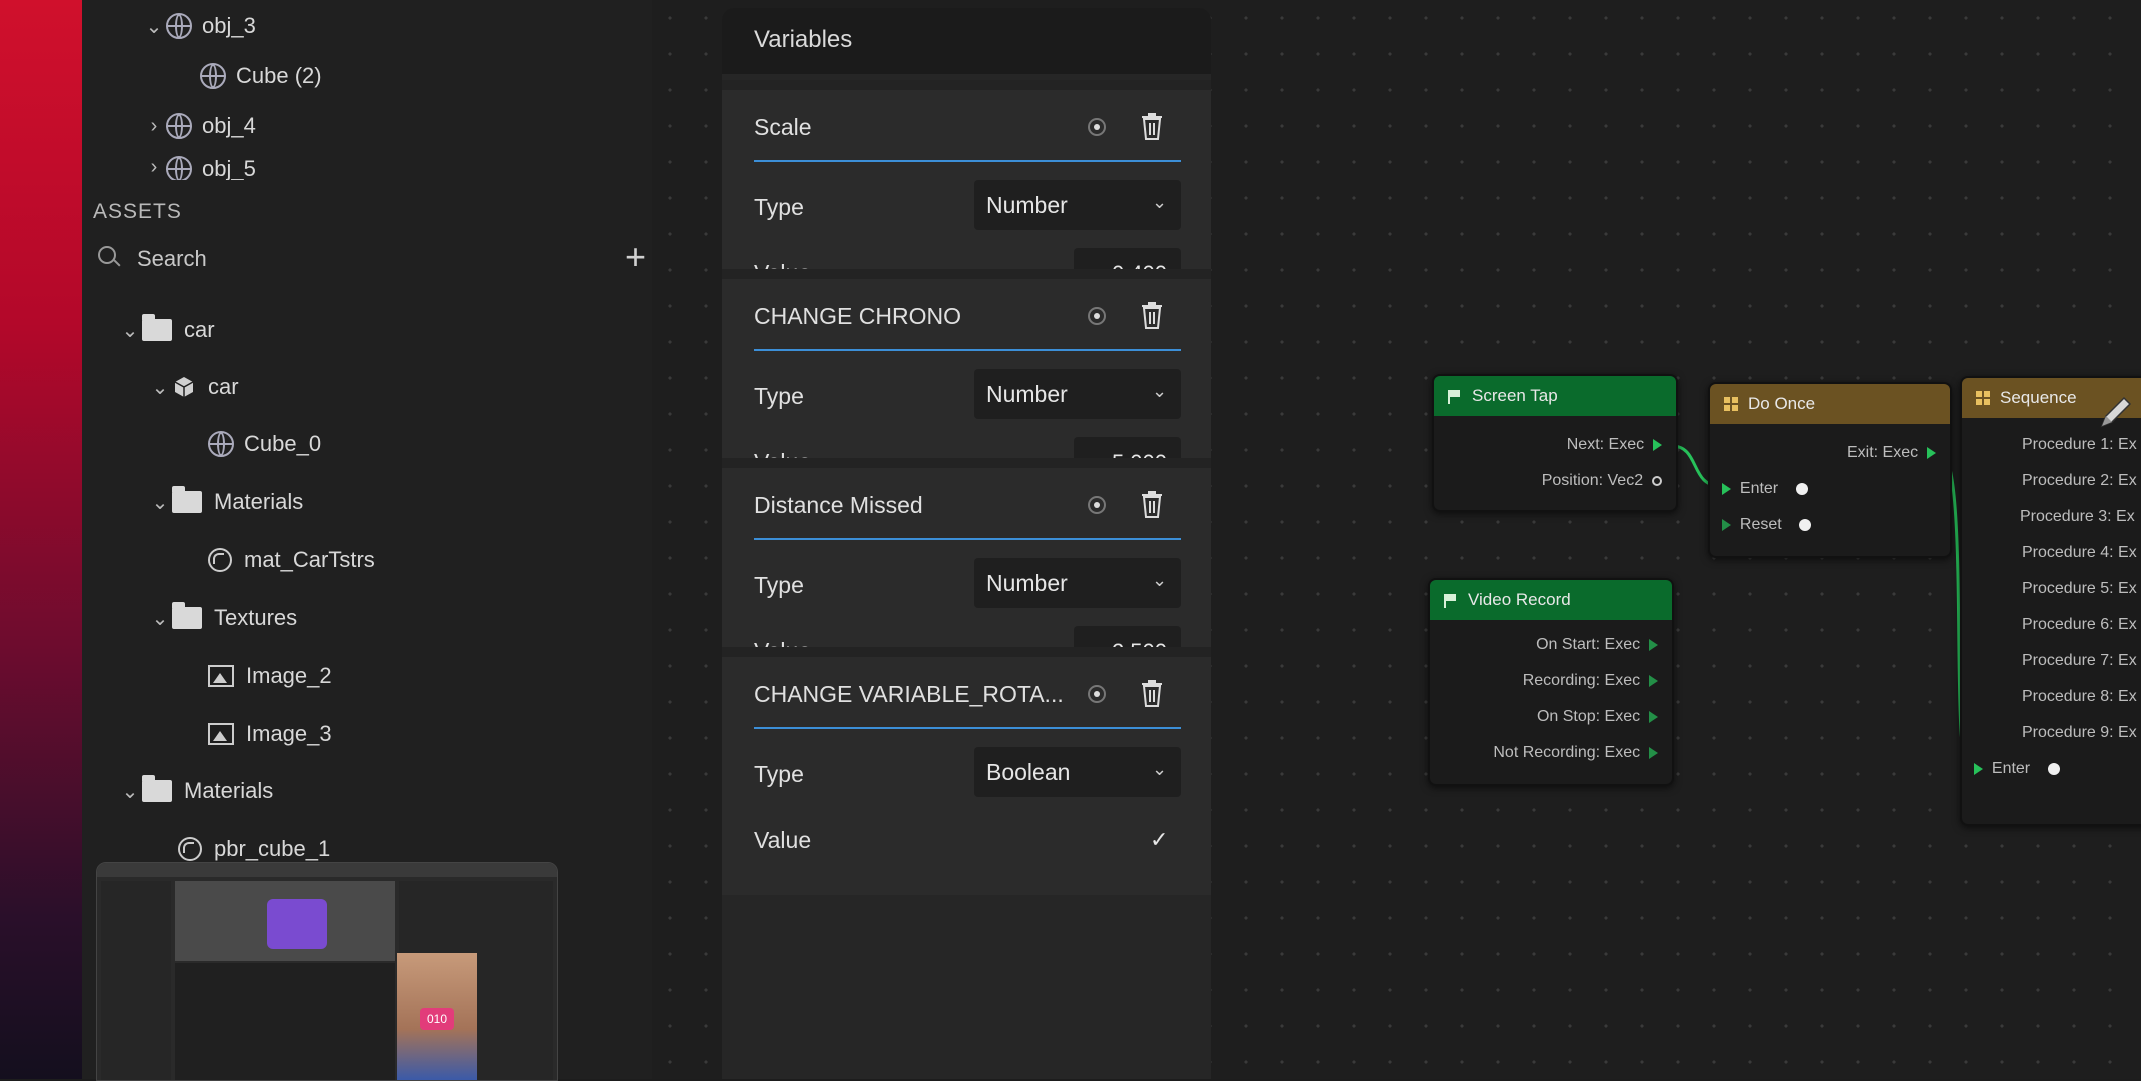  Describe the element at coordinates (1515, 395) in the screenshot. I see `node-title: Screen Tap` at that location.